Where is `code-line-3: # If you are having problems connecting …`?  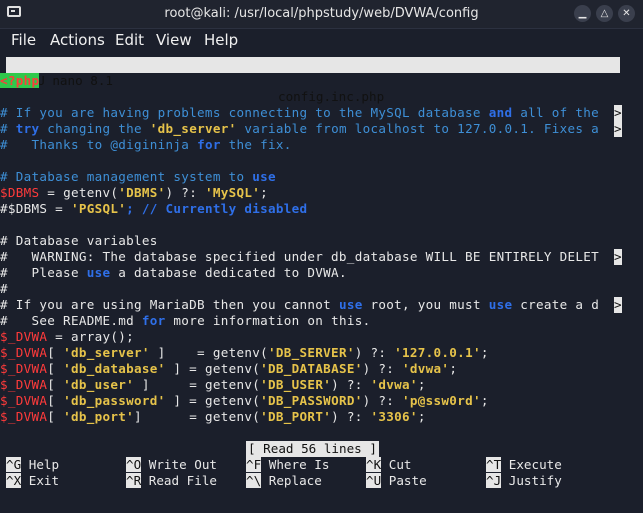 code-line-3: # If you are having problems connecting … is located at coordinates (311, 113).